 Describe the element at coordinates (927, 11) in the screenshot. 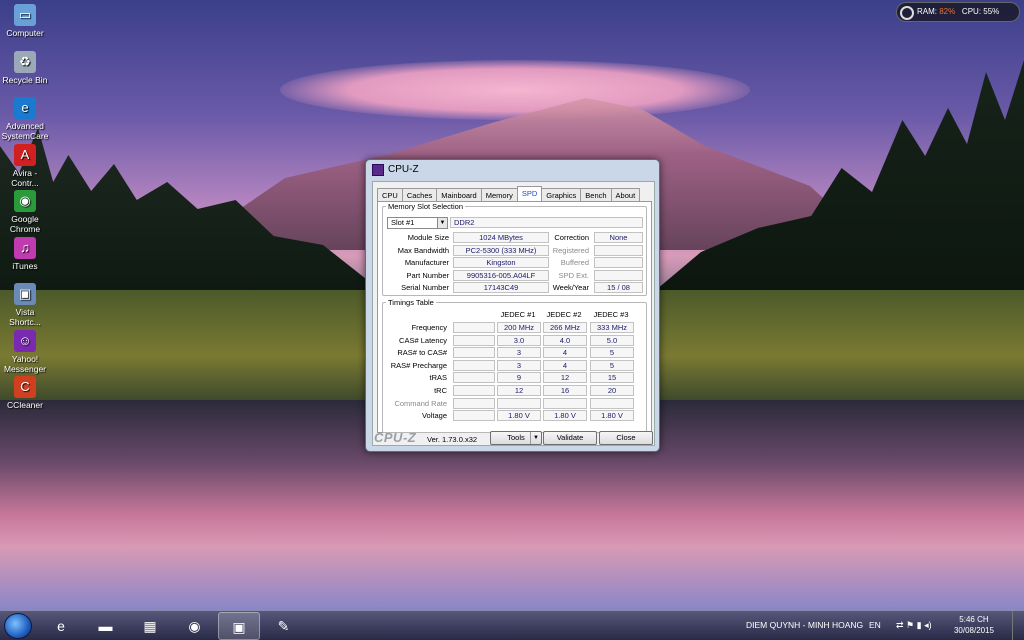

I see `ram-label: RAM:` at that location.